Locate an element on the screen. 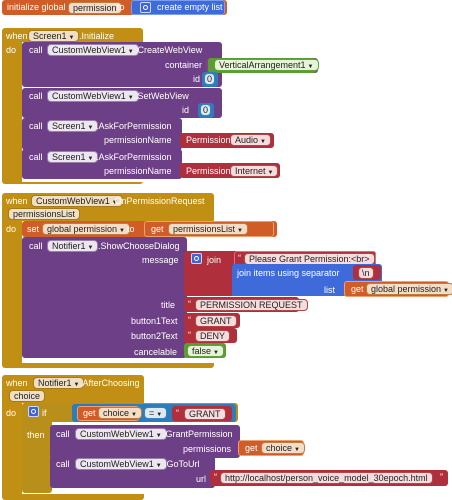  permissions-list-param: permissionsList is located at coordinates (44, 214).